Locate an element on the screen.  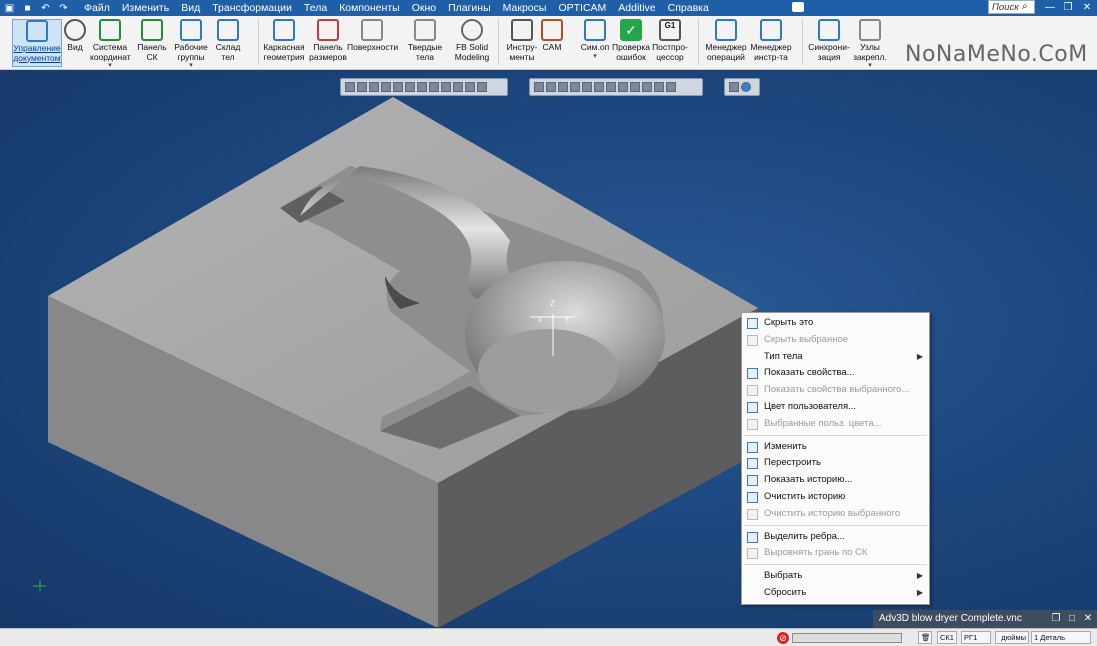
close-doc-icon: ✕ is located at coordinates (1088, 619).